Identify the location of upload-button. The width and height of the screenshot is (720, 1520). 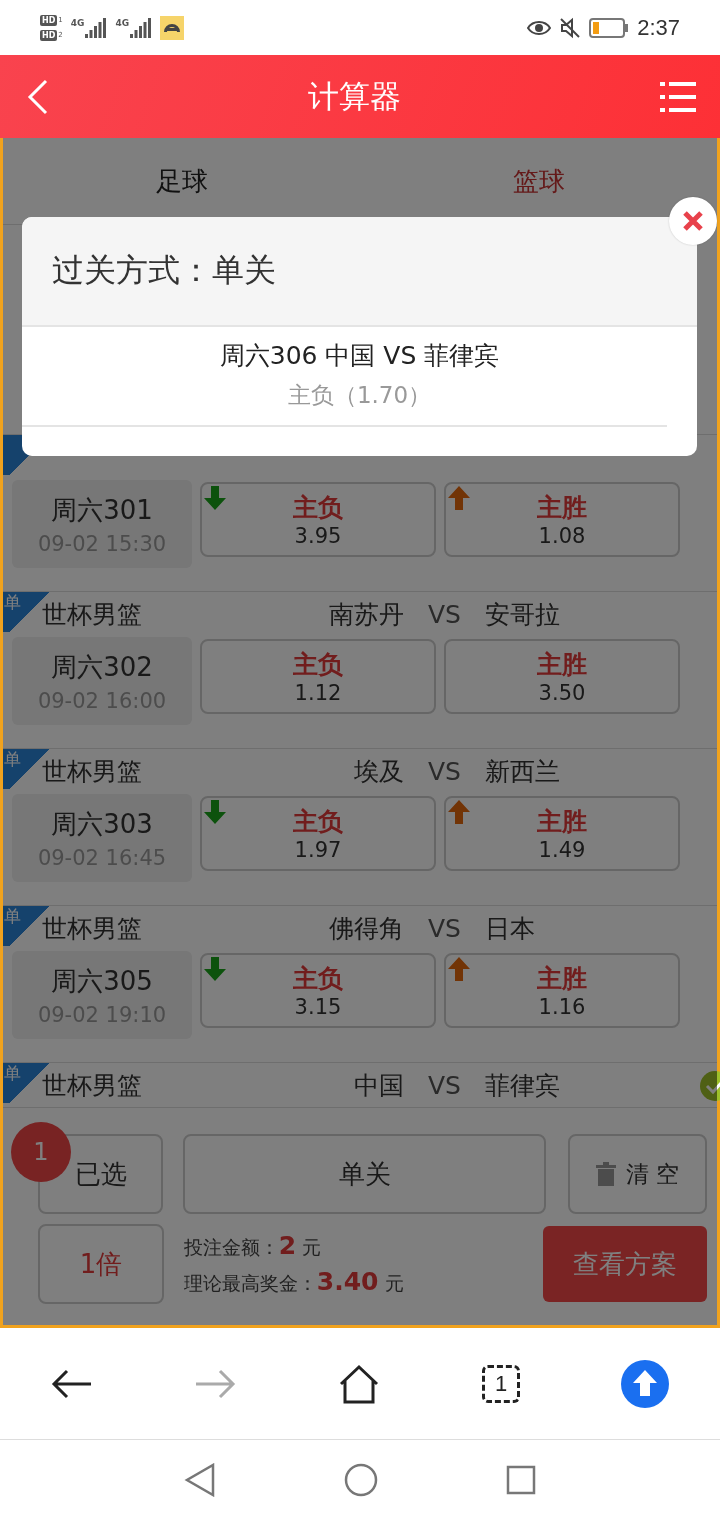
(645, 1383).